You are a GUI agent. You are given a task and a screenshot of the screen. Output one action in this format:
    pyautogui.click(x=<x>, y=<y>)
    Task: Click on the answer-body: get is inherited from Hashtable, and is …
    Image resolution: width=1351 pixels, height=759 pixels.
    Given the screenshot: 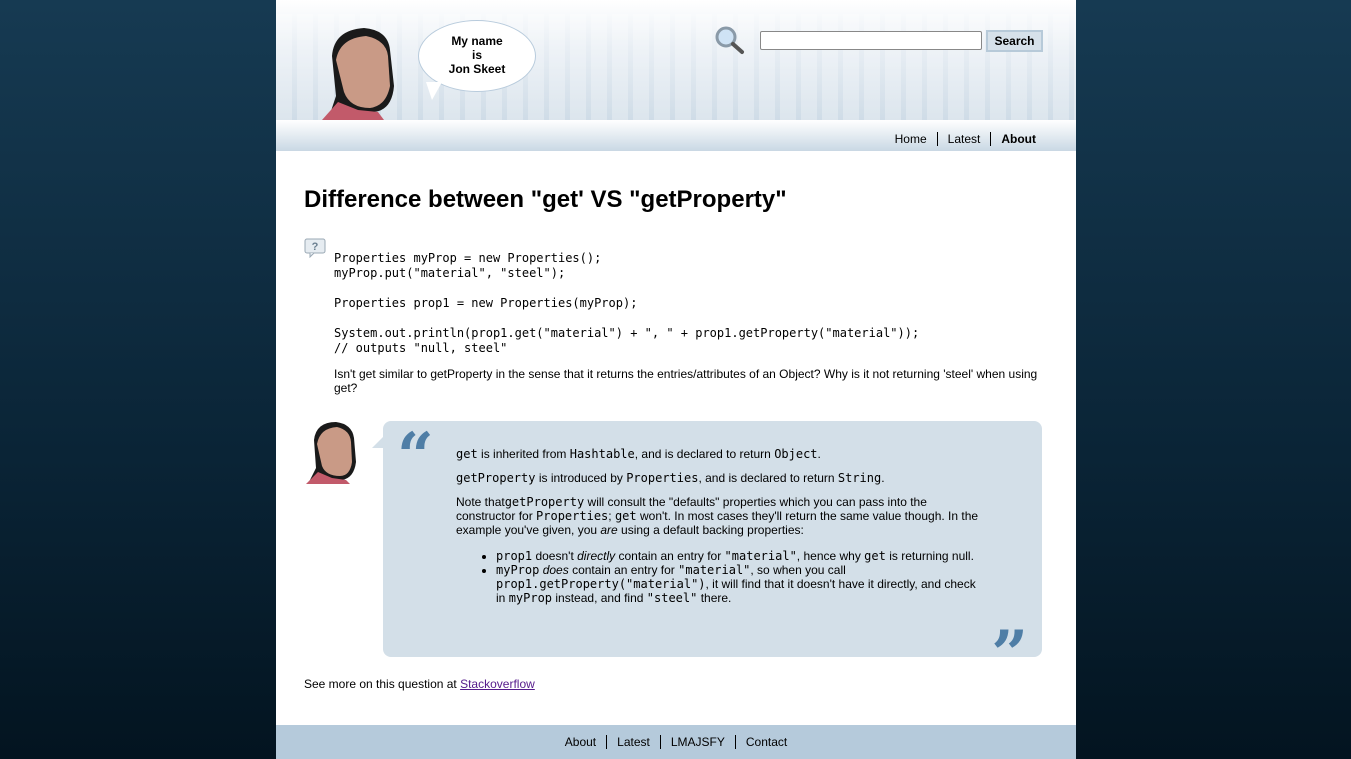 What is the action you would take?
    pyautogui.click(x=721, y=526)
    